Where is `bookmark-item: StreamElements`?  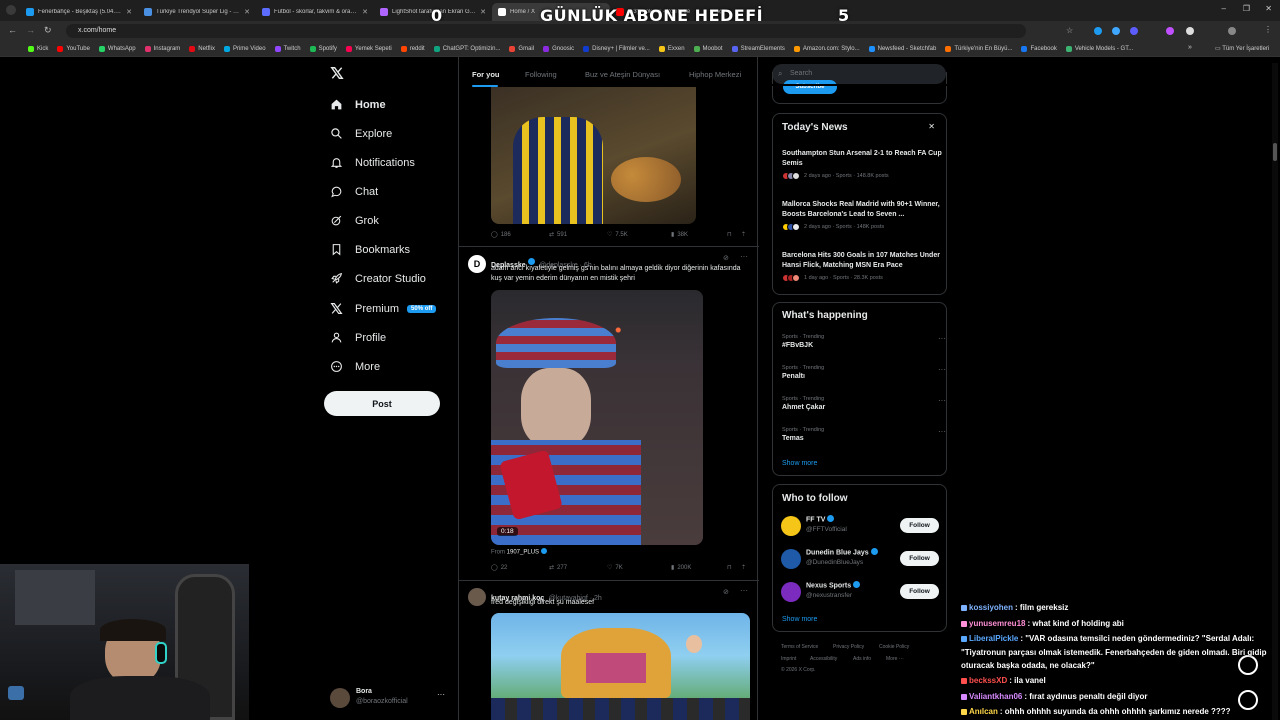
bookmark-item: StreamElements is located at coordinates (758, 48).